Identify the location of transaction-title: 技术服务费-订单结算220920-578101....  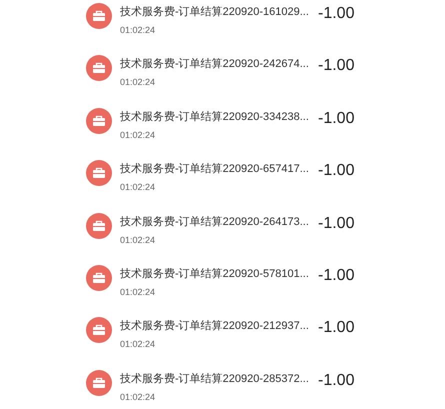
(215, 273).